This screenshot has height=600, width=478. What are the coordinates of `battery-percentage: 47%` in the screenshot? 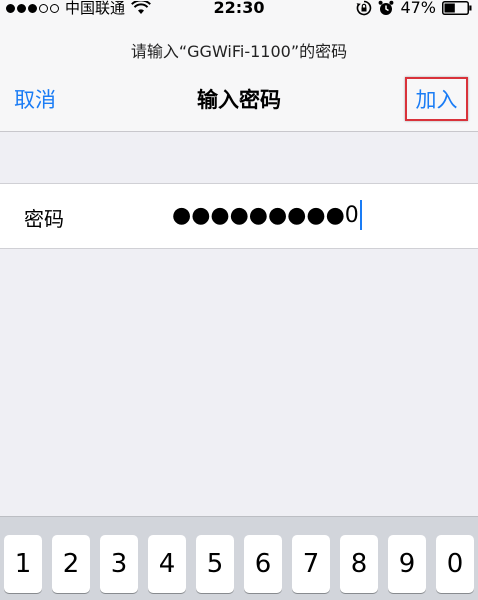 It's located at (418, 8).